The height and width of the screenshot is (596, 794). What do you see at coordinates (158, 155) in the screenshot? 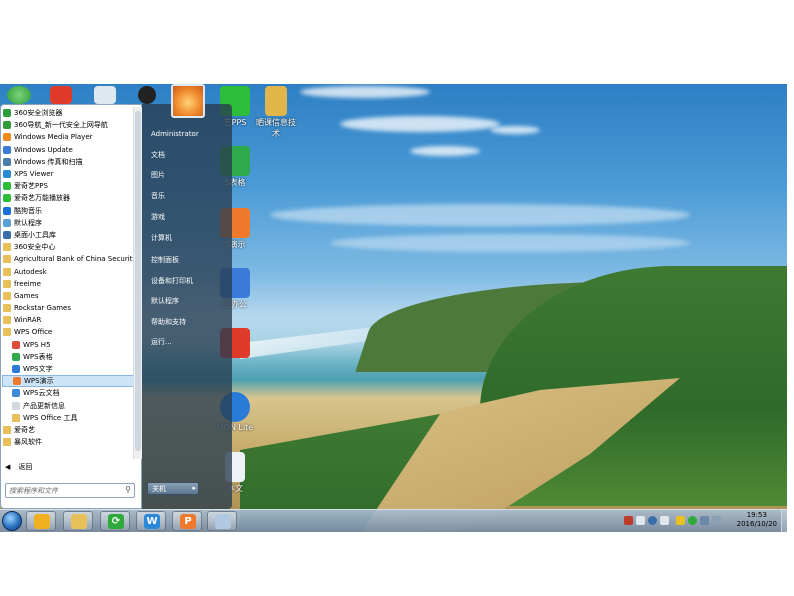
I see `places-item: 文档` at bounding box center [158, 155].